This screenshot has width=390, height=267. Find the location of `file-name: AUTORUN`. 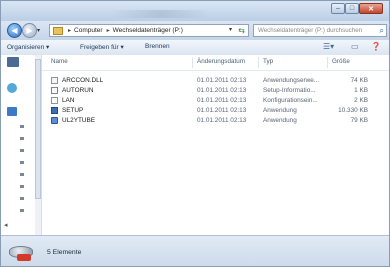

file-name: AUTORUN is located at coordinates (78, 90).